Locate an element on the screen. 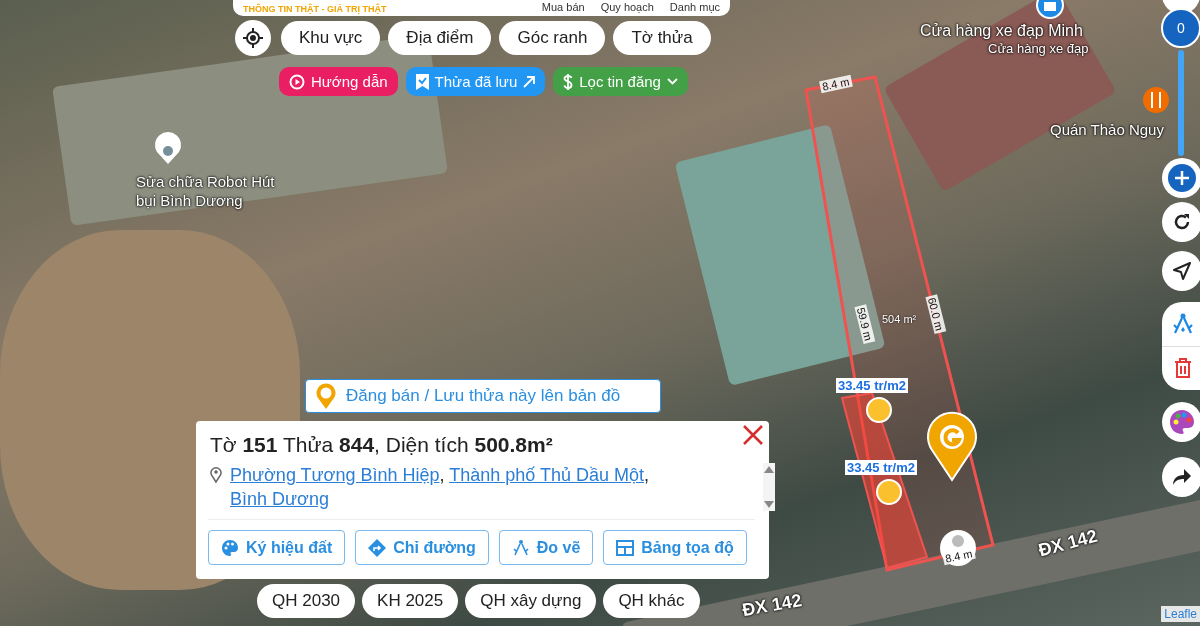  map-label: Sửa chữa Robot Hút bụi Bình Dương is located at coordinates (206, 191).